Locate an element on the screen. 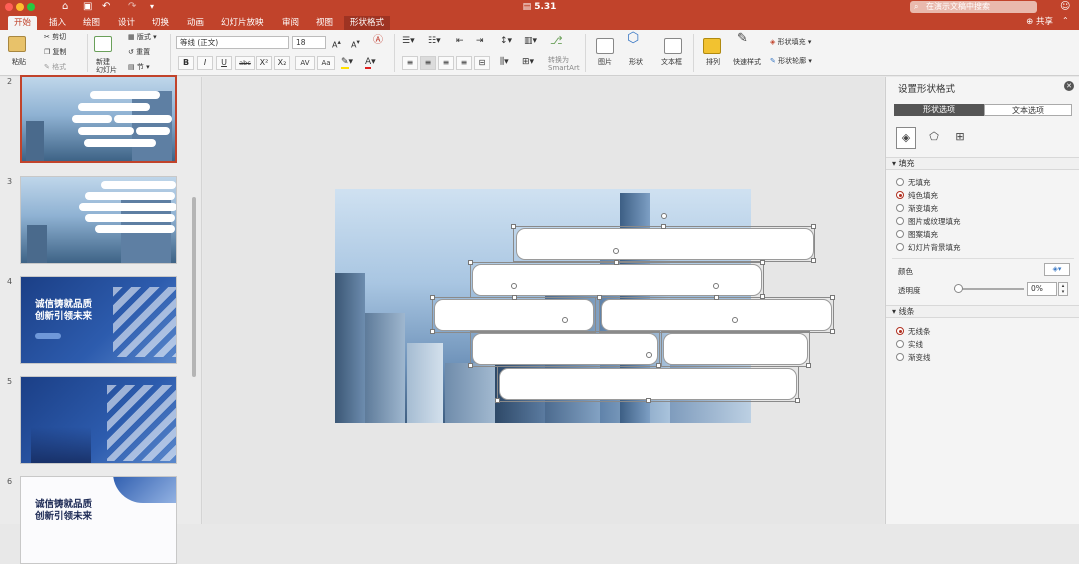 Image resolution: width=1079 pixels, height=564 pixels. effects-icon: ⬠ is located at coordinates (934, 138).